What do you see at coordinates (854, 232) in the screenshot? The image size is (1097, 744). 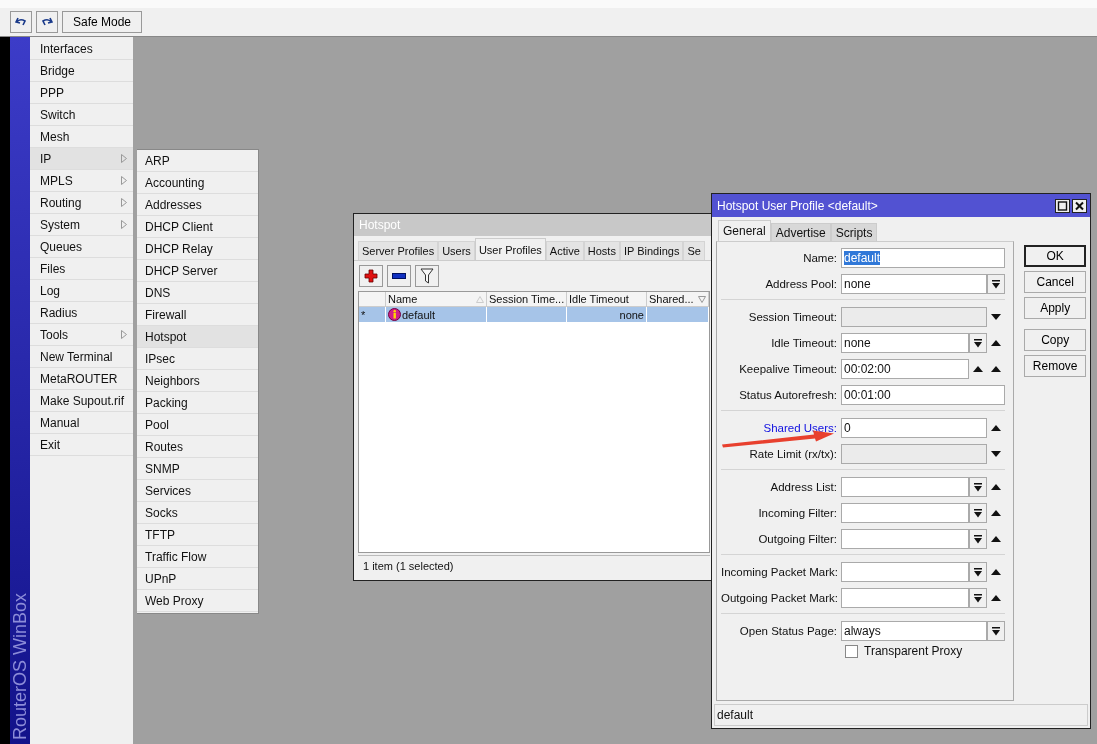 I see `tab: Scripts` at bounding box center [854, 232].